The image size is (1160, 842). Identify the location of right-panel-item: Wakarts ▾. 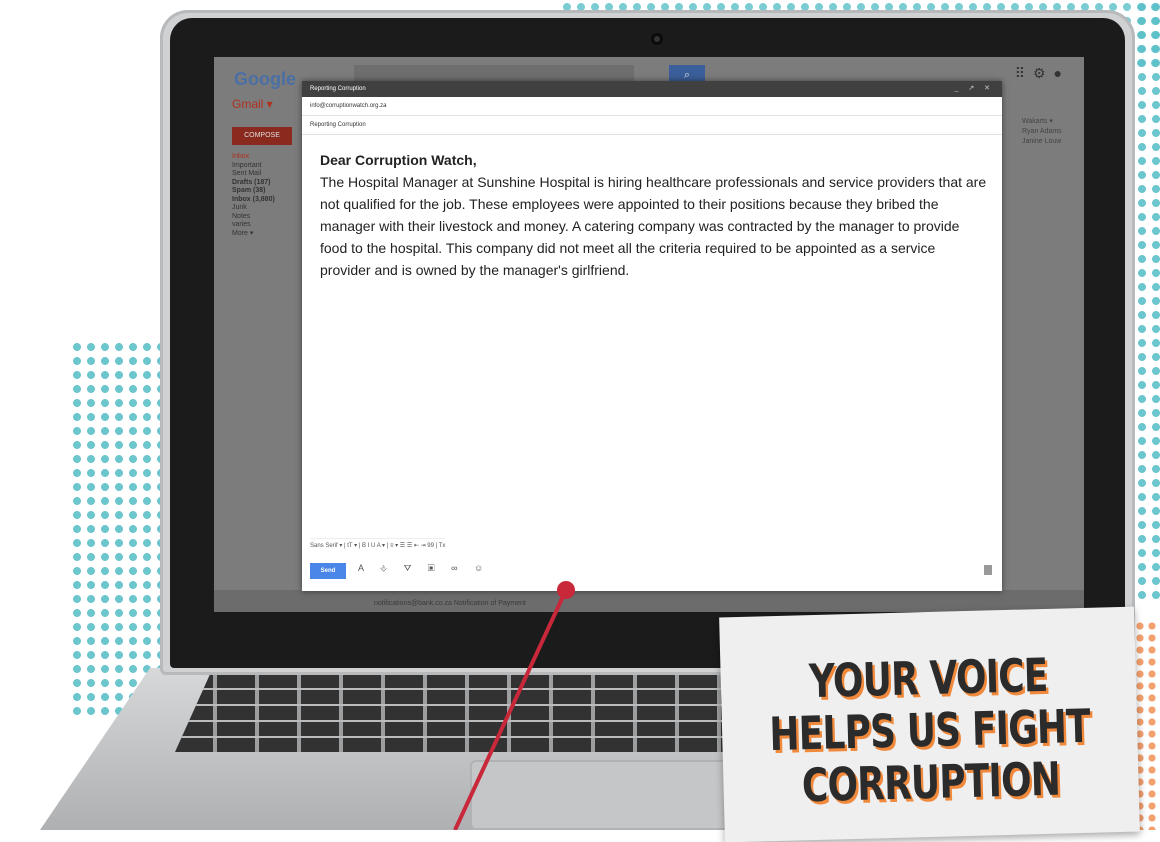
(1042, 122).